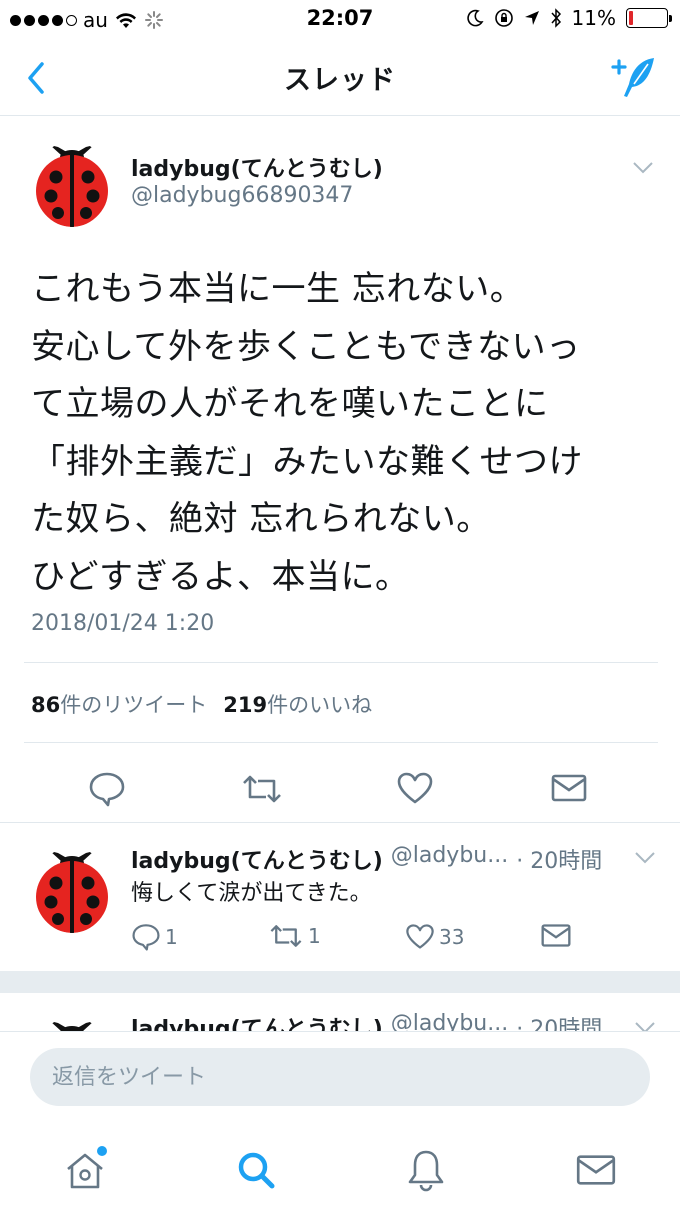 The width and height of the screenshot is (680, 1209). What do you see at coordinates (340, 1168) in the screenshot?
I see `tab-bar` at bounding box center [340, 1168].